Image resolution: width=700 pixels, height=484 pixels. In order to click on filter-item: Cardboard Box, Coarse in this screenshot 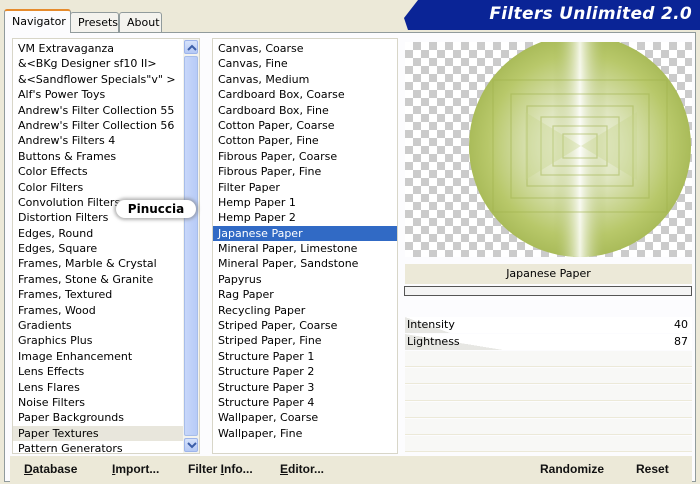, I will do `click(305, 94)`.